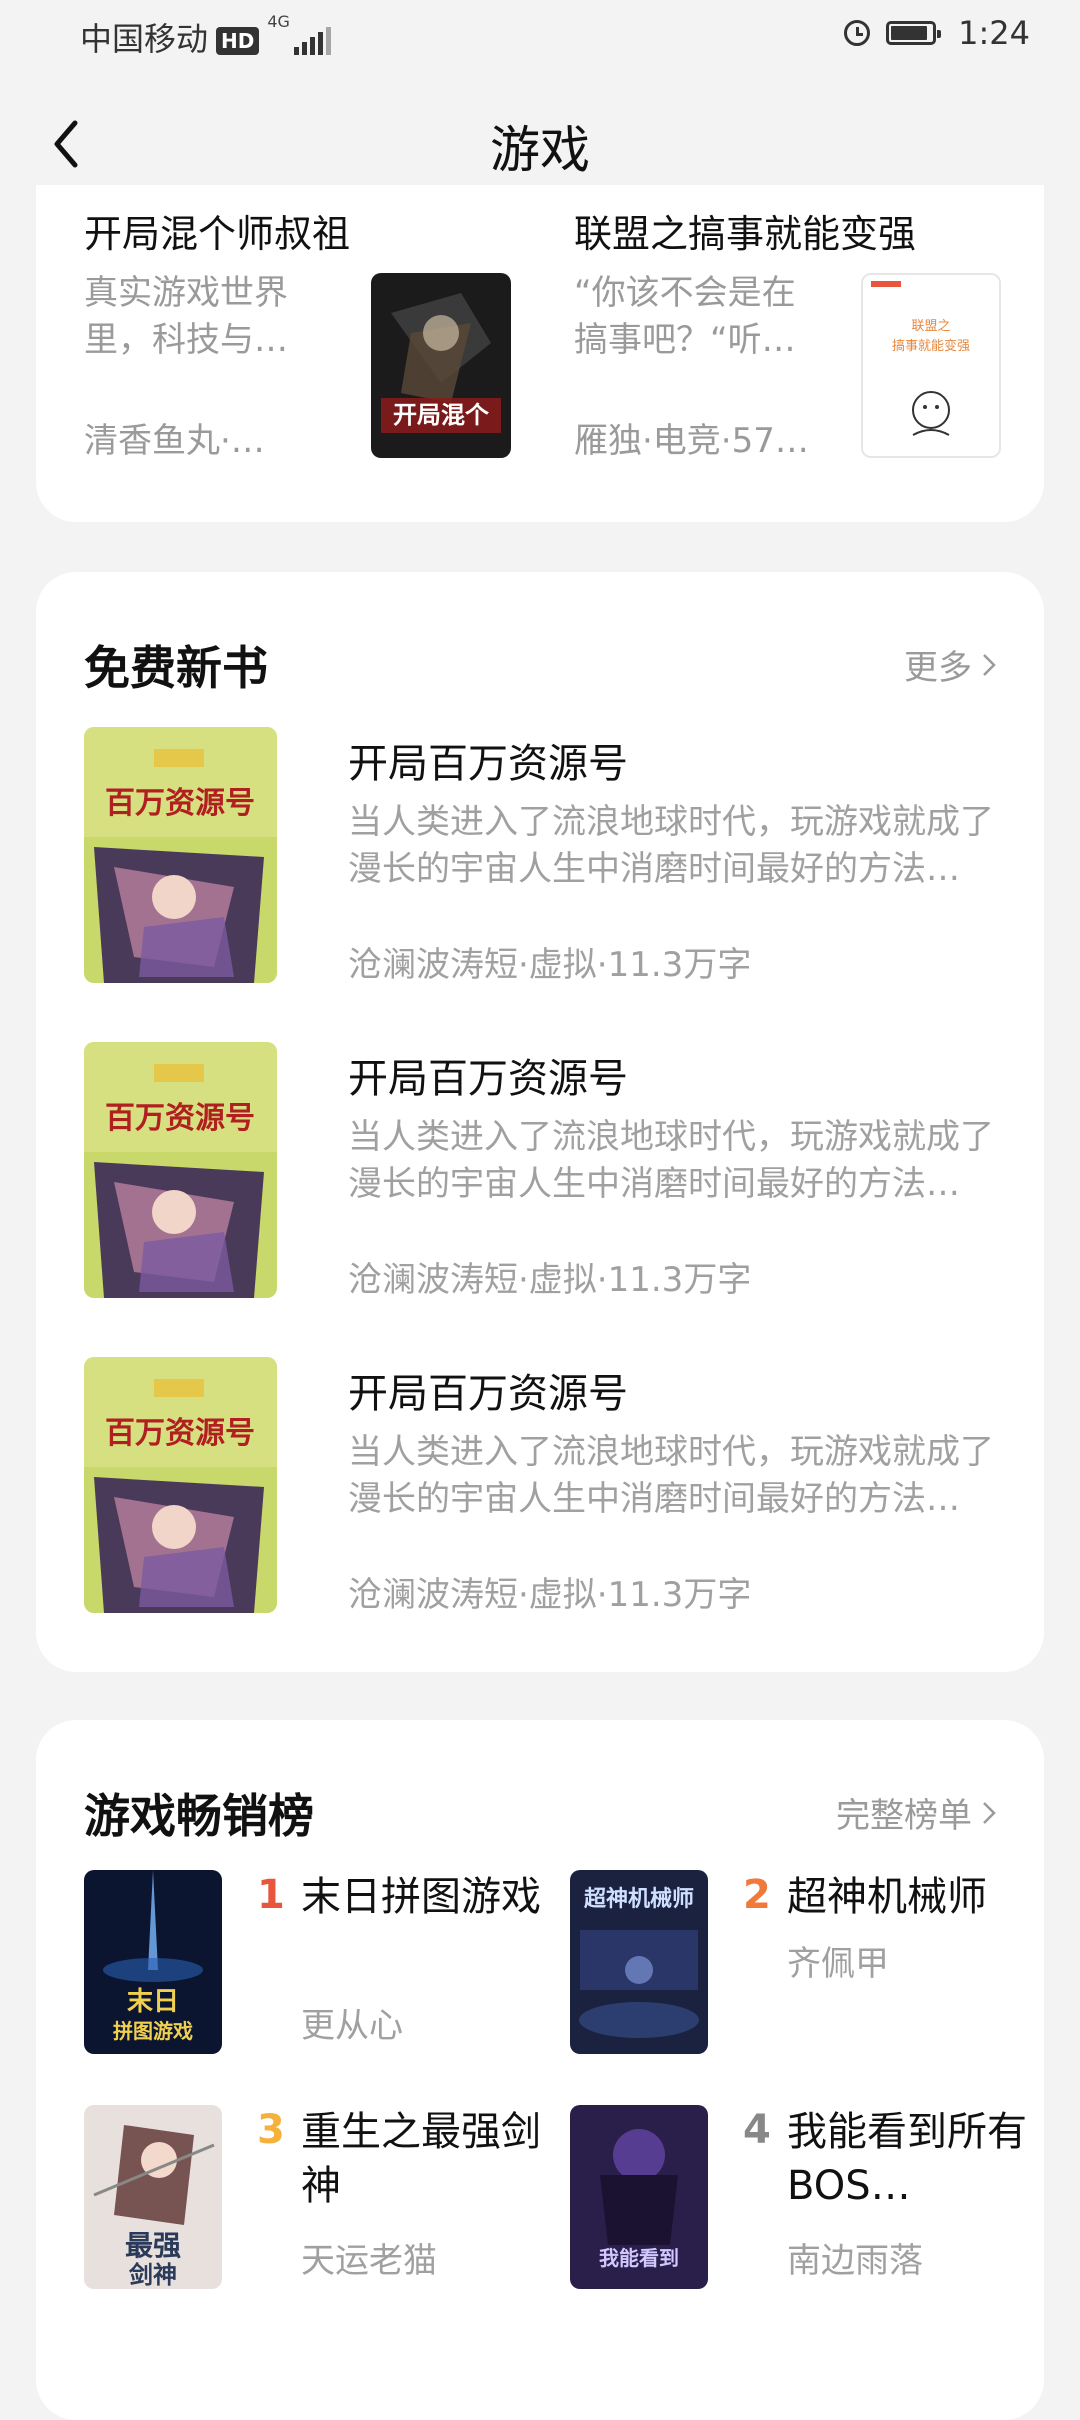 The height and width of the screenshot is (2420, 1080). Describe the element at coordinates (314, 1965) in the screenshot. I see `ranking-item: 末日 拼图游戏 1 末日拼图游戏 更从心` at that location.